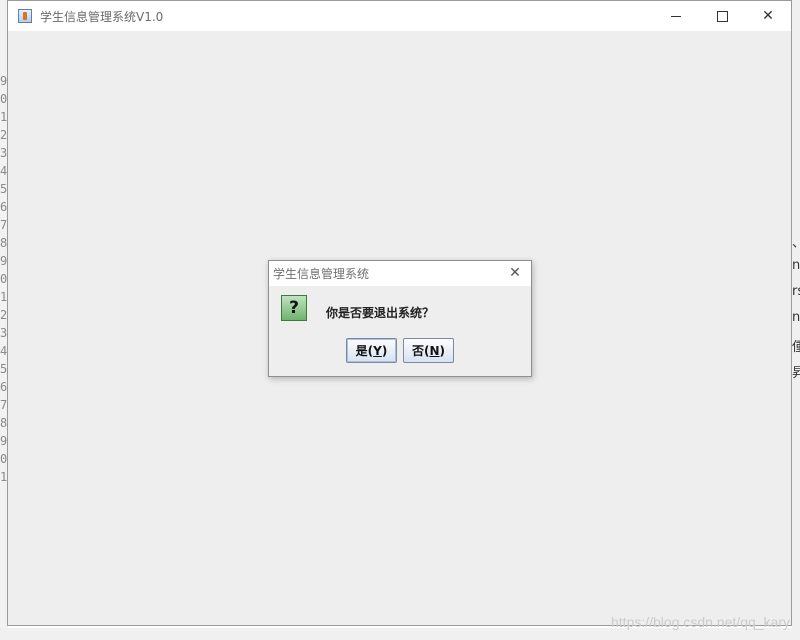 The width and height of the screenshot is (800, 640). I want to click on window-controls: ✕, so click(722, 16).